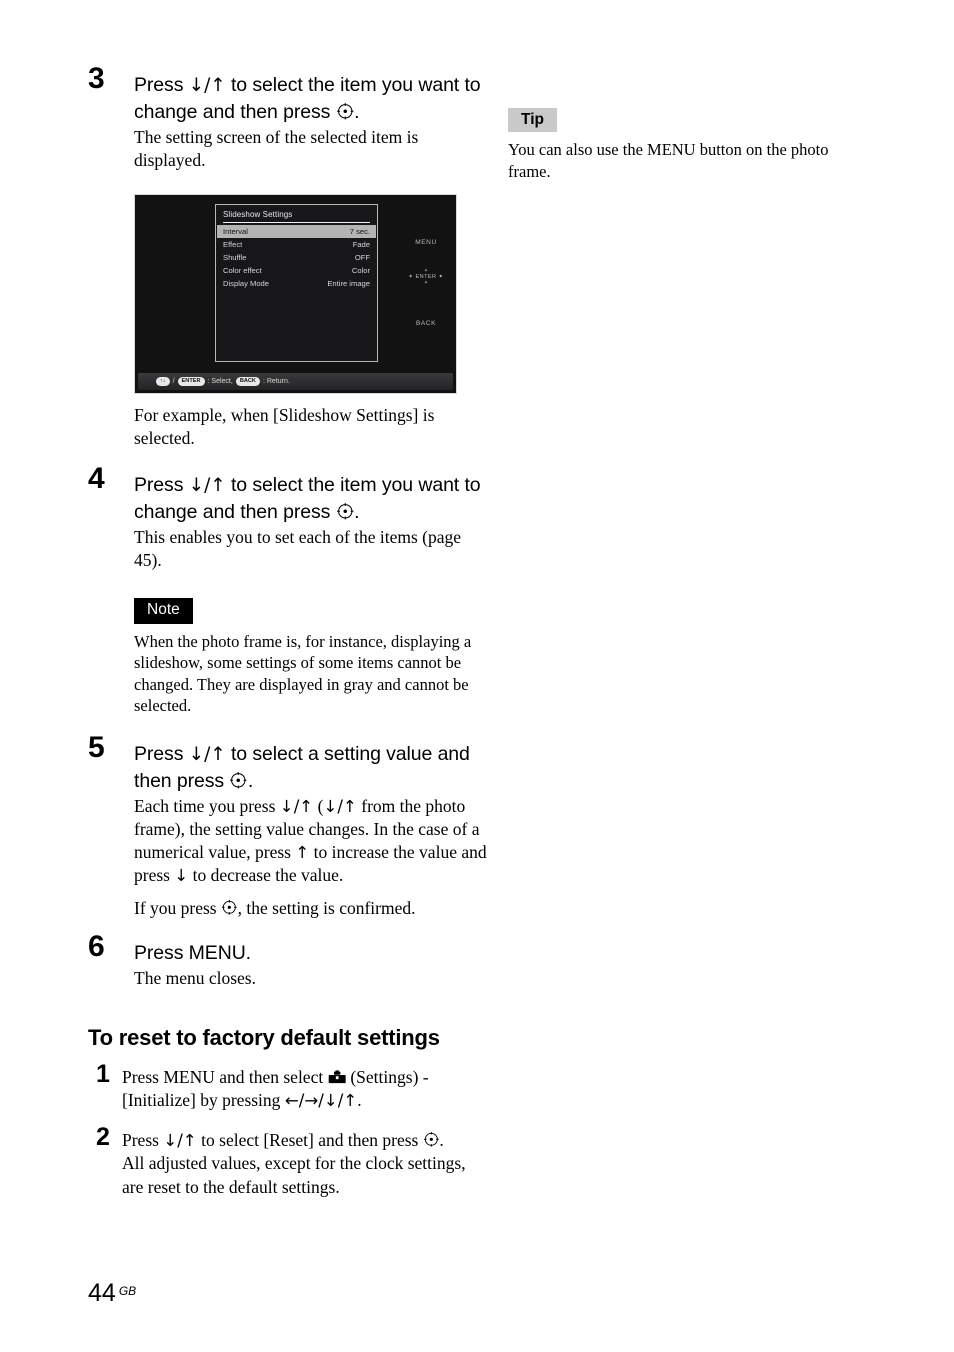  I want to click on step-4-lead-post: ., so click(357, 512).